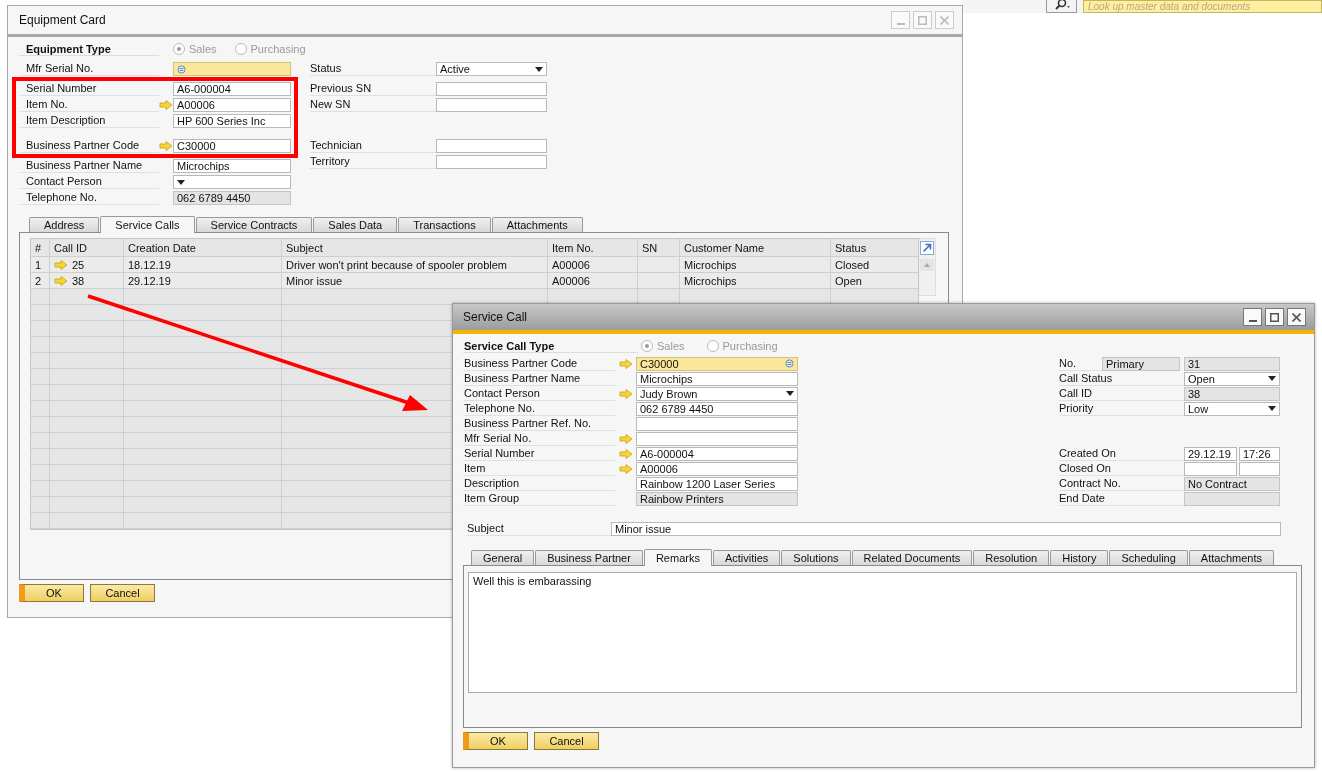  I want to click on close-icon, so click(1296, 317).